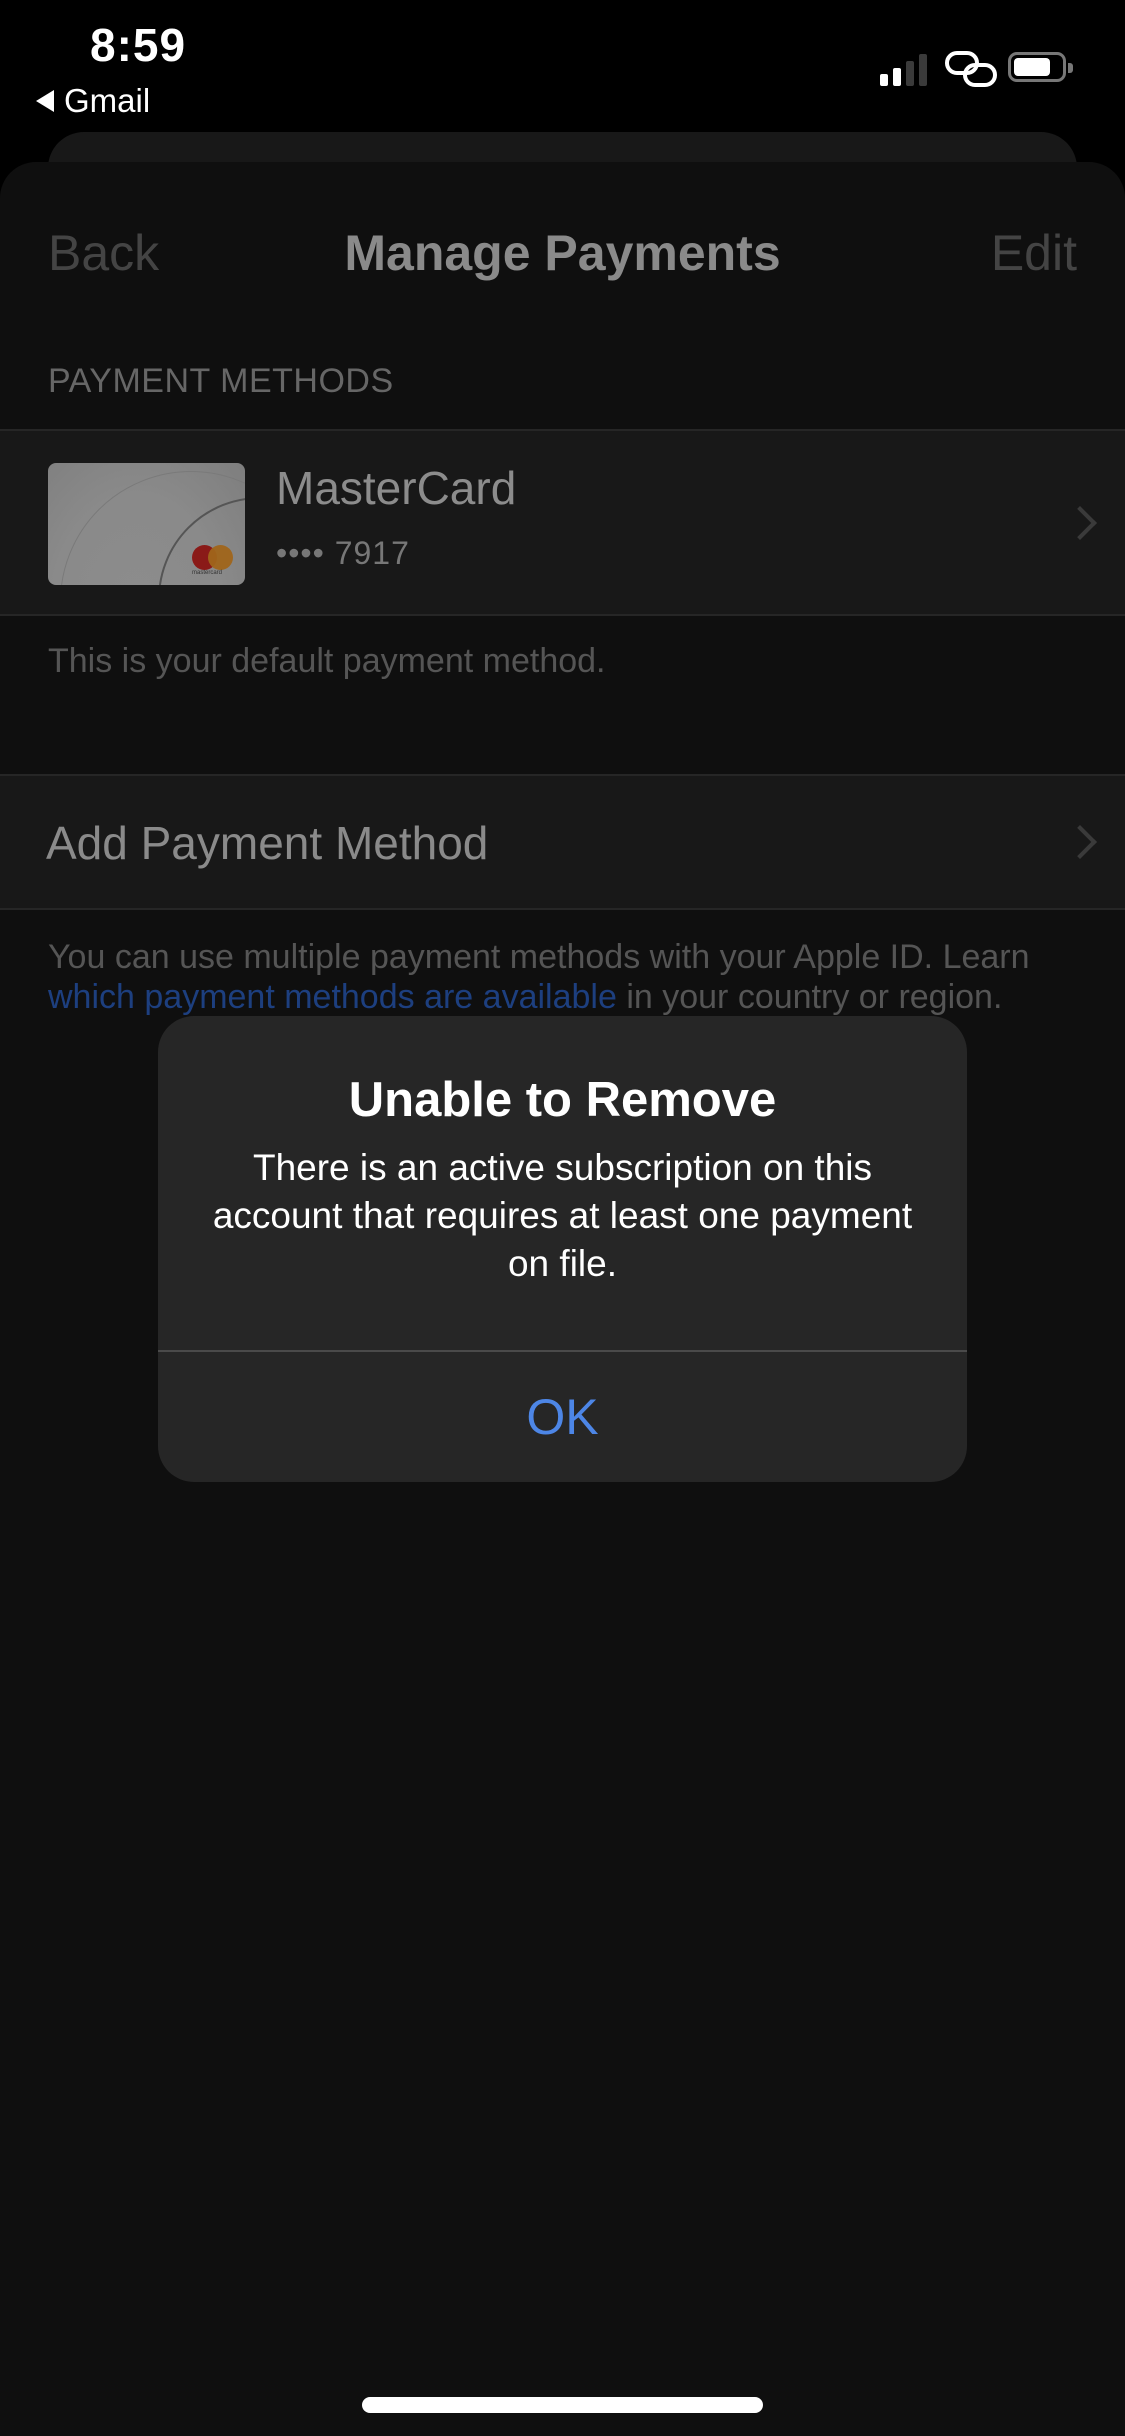 The image size is (1125, 2436). Describe the element at coordinates (562, 1417) in the screenshot. I see `ok-button: OK` at that location.